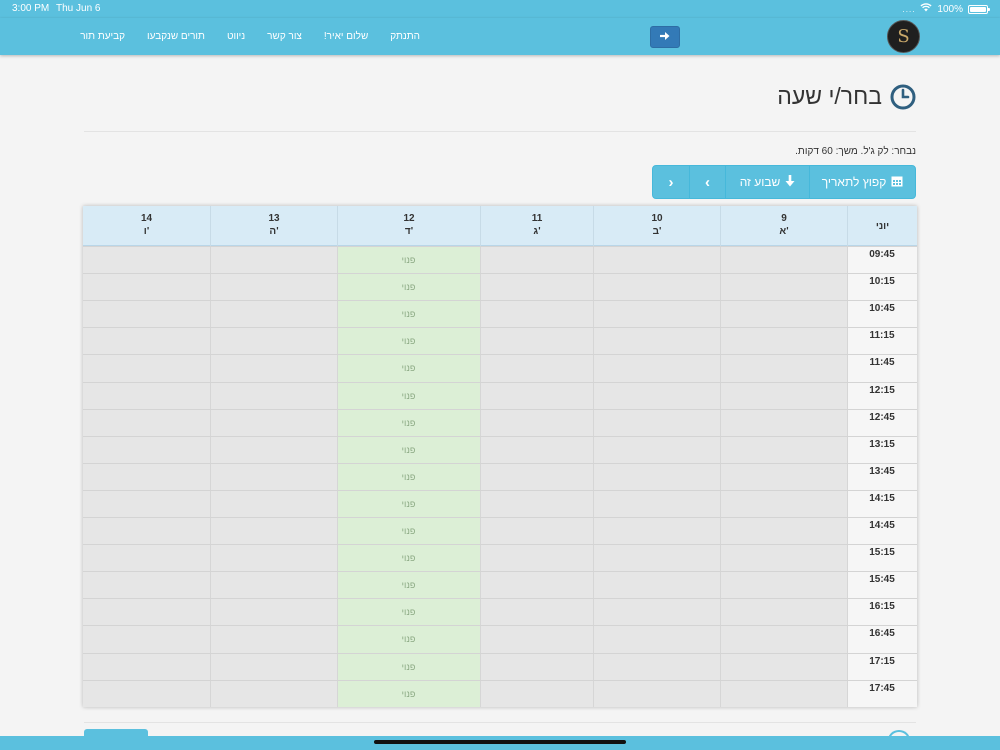 The width and height of the screenshot is (1000, 750). What do you see at coordinates (882, 552) in the screenshot?
I see `time-label: 15:15` at bounding box center [882, 552].